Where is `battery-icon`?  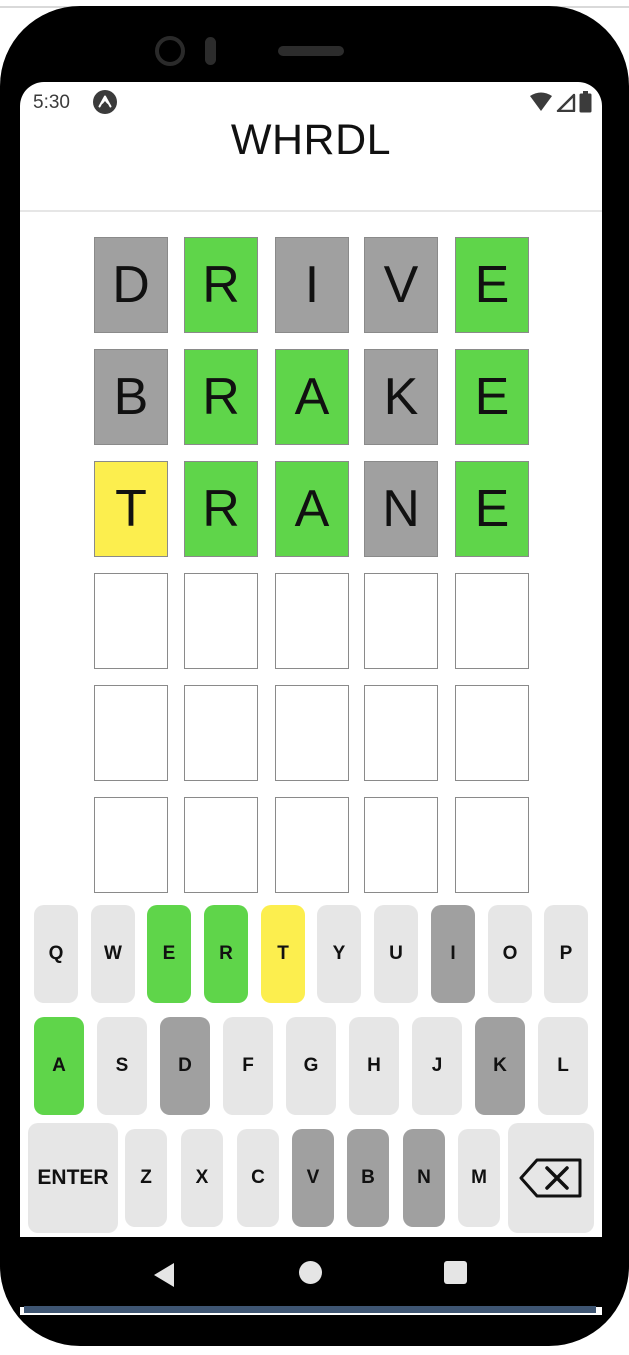 battery-icon is located at coordinates (585, 102).